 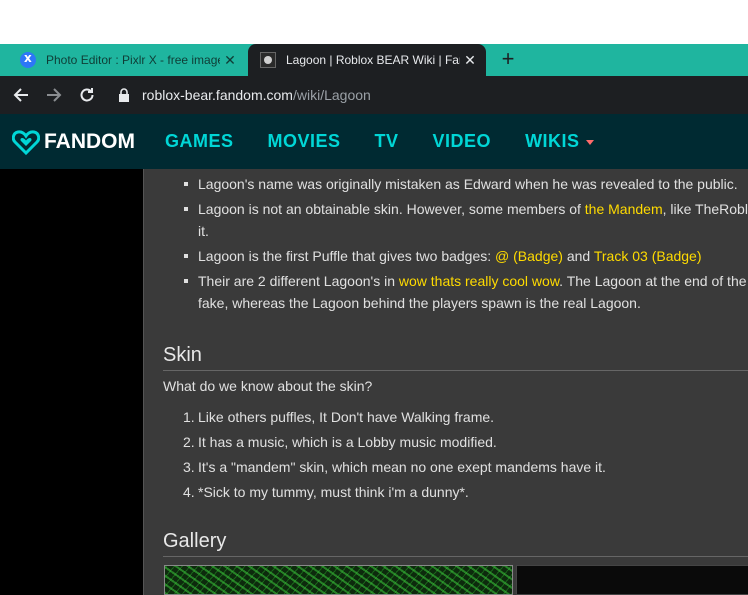 What do you see at coordinates (125, 95) in the screenshot?
I see `lock-icon` at bounding box center [125, 95].